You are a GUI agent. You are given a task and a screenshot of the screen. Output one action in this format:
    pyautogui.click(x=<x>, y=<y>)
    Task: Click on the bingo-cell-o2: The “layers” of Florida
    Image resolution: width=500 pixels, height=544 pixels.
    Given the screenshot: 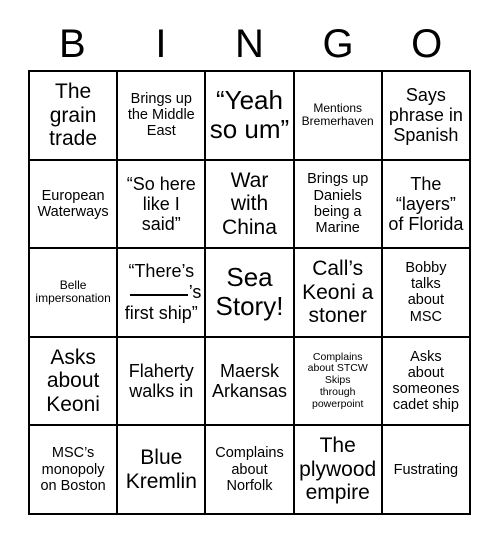 What is the action you would take?
    pyautogui.click(x=426, y=205)
    